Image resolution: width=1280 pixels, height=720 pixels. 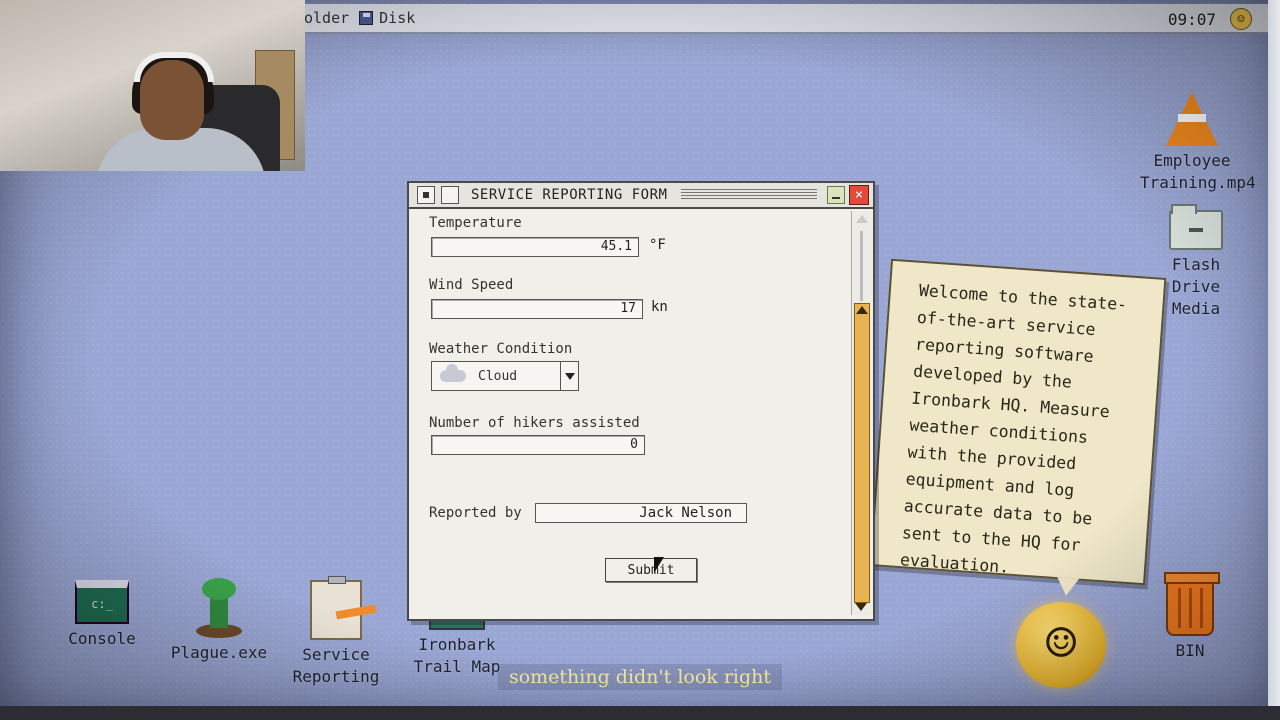 What do you see at coordinates (640, 713) in the screenshot?
I see `monitor-bezel-bottom` at bounding box center [640, 713].